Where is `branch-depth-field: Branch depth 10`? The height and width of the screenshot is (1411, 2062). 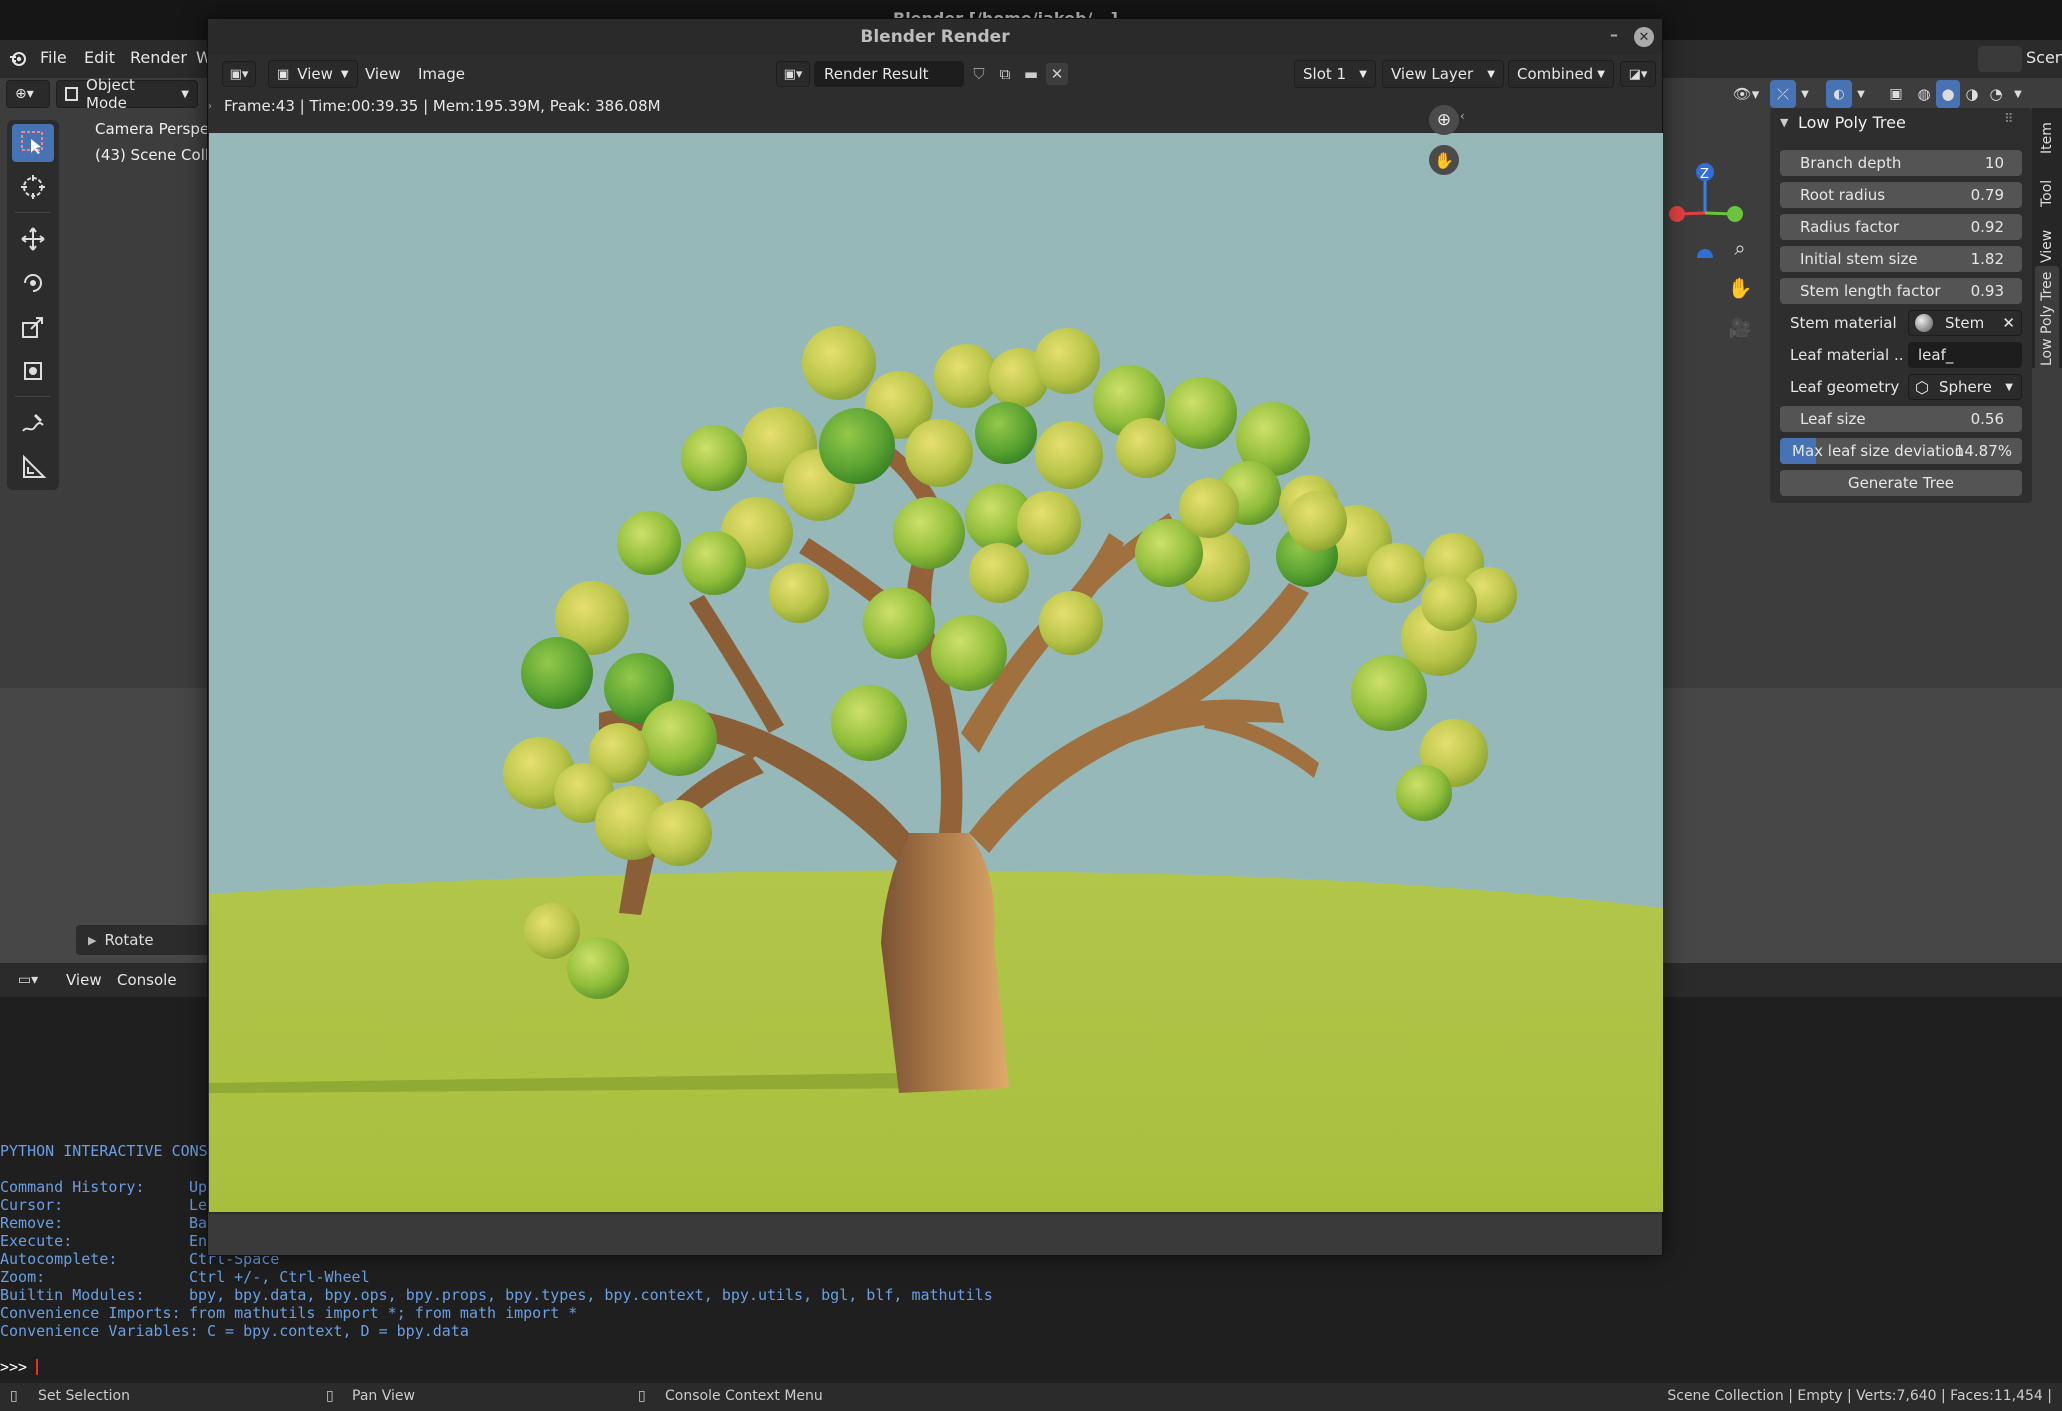 branch-depth-field: Branch depth 10 is located at coordinates (1901, 163).